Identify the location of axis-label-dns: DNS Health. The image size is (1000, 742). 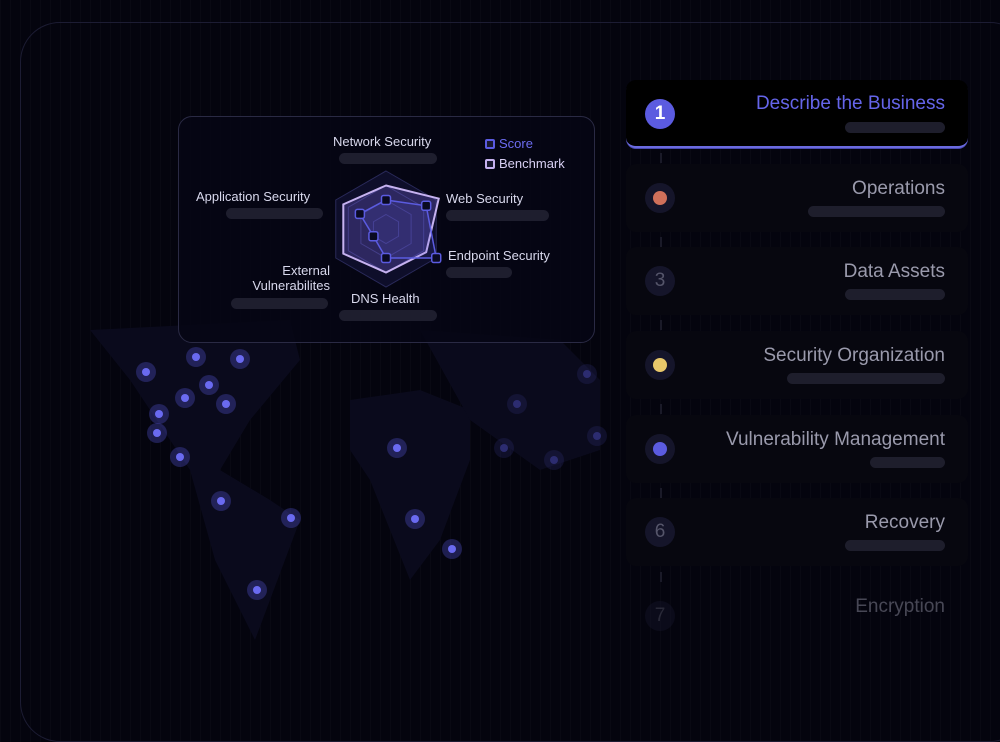
(385, 298).